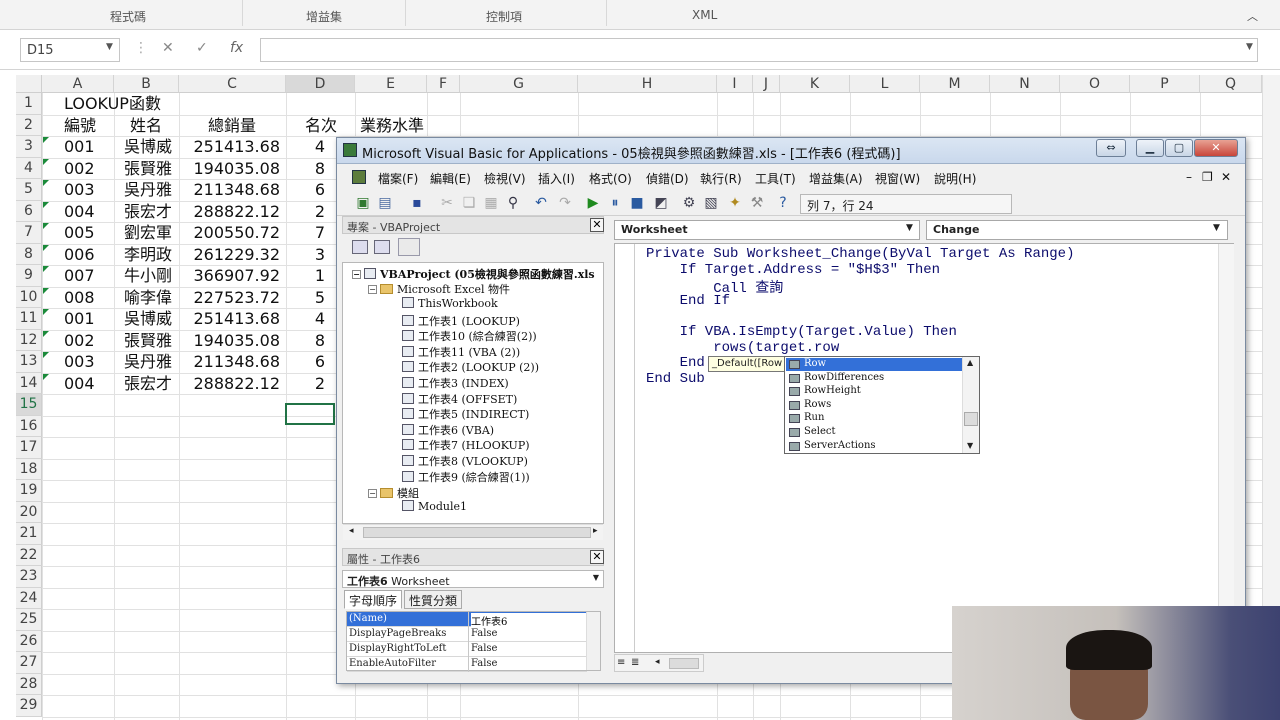  What do you see at coordinates (393, 493) in the screenshot?
I see `tree-modules-folder: − 模組` at bounding box center [393, 493].